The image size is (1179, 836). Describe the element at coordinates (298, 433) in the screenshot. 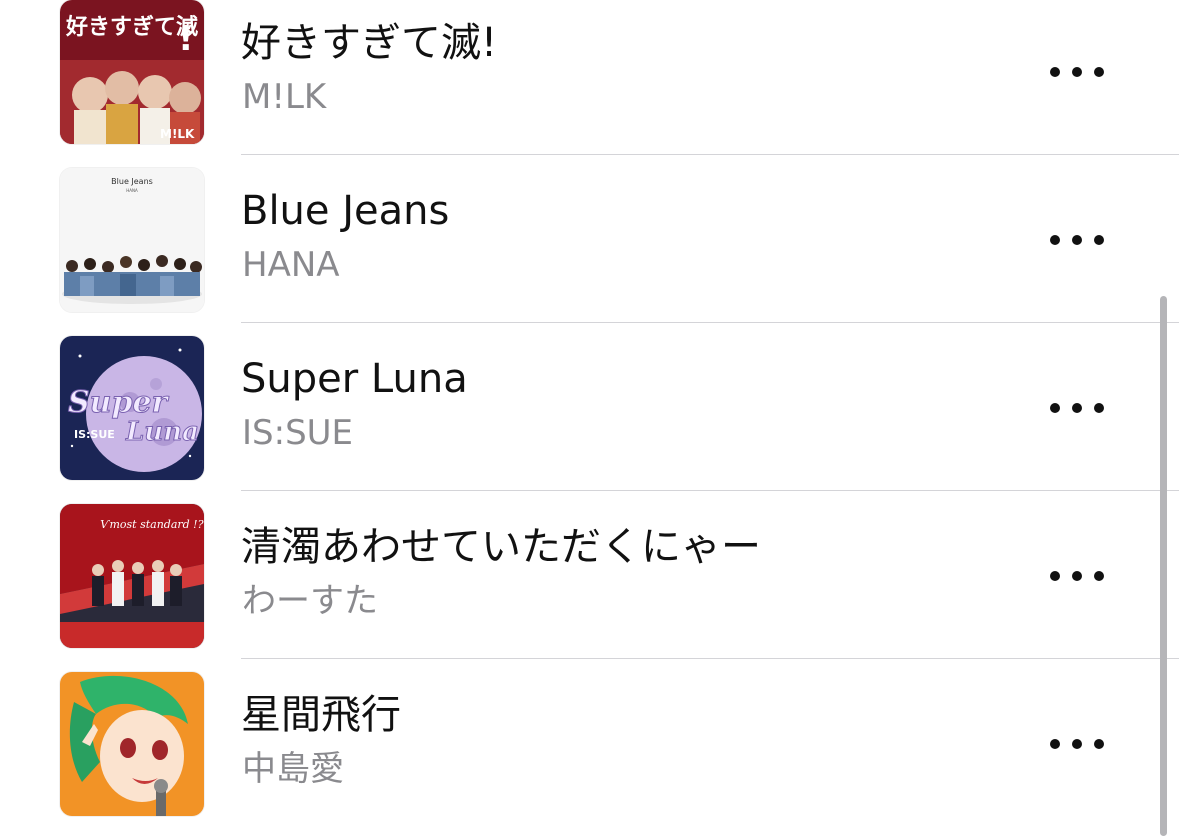

I see `song-artist: IS:SUE` at that location.